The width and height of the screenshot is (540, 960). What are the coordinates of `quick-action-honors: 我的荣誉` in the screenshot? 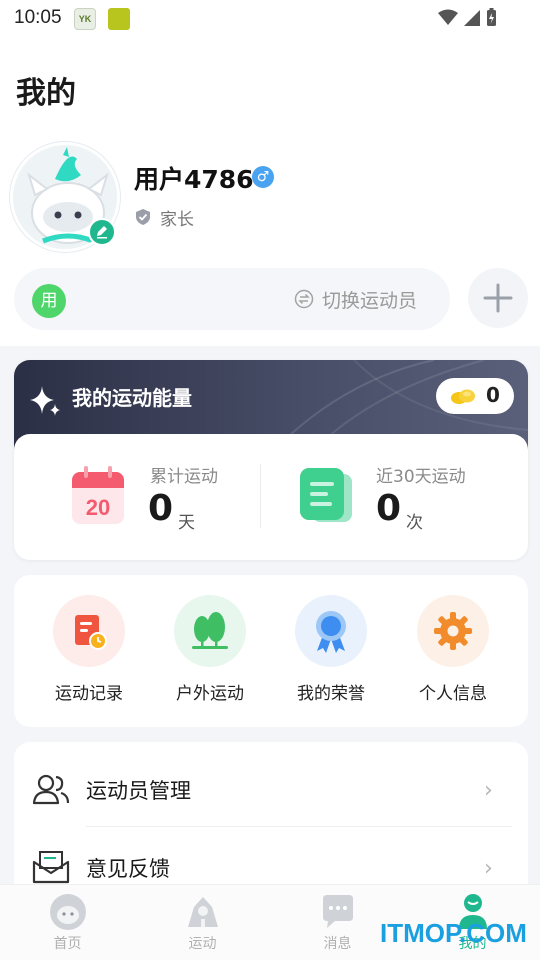 It's located at (330, 660).